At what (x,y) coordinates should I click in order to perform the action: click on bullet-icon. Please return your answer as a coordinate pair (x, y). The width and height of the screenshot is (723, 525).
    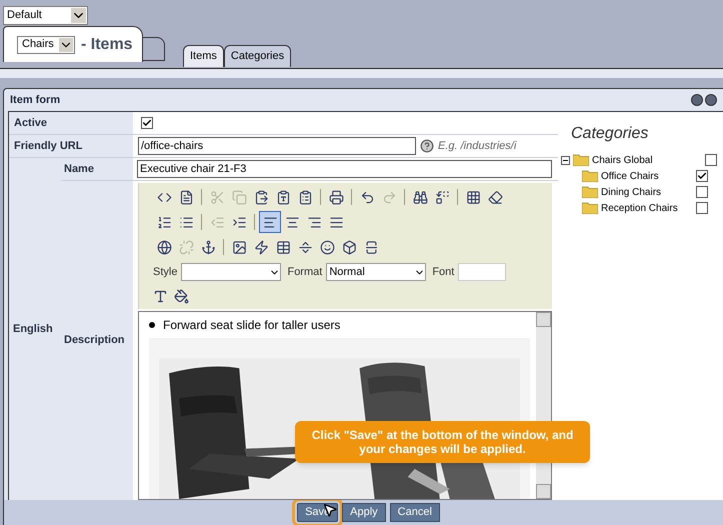
    Looking at the image, I should click on (152, 325).